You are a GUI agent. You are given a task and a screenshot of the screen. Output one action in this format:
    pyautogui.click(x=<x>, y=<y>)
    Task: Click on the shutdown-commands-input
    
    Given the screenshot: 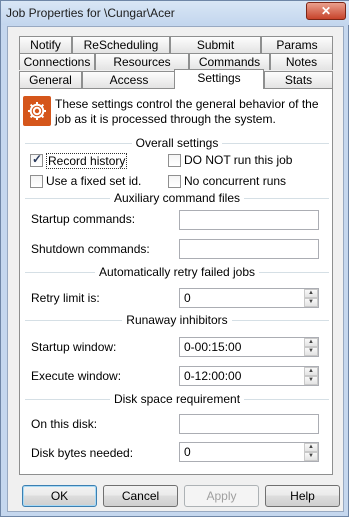 What is the action you would take?
    pyautogui.click(x=249, y=249)
    